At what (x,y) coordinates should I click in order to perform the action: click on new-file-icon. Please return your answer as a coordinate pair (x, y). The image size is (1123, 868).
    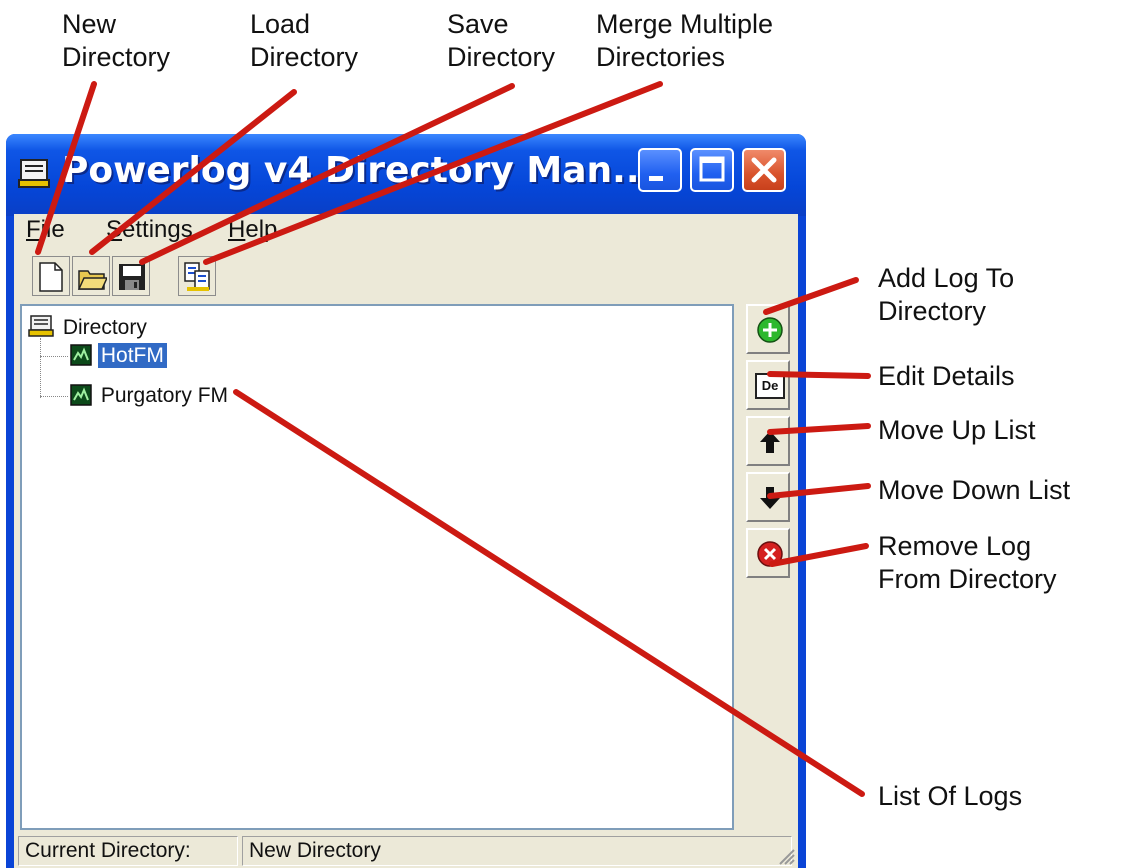
    Looking at the image, I should click on (51, 277).